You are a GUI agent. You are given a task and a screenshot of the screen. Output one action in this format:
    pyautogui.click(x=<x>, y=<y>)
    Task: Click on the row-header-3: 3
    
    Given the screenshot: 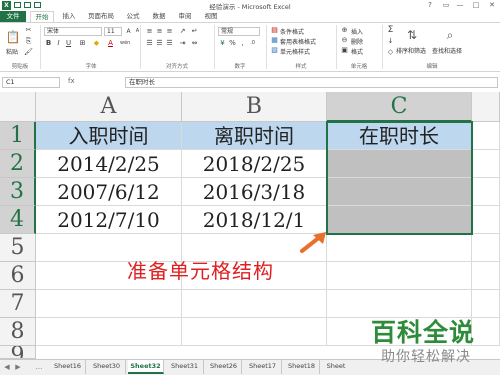 What is the action you would take?
    pyautogui.click(x=18, y=192)
    